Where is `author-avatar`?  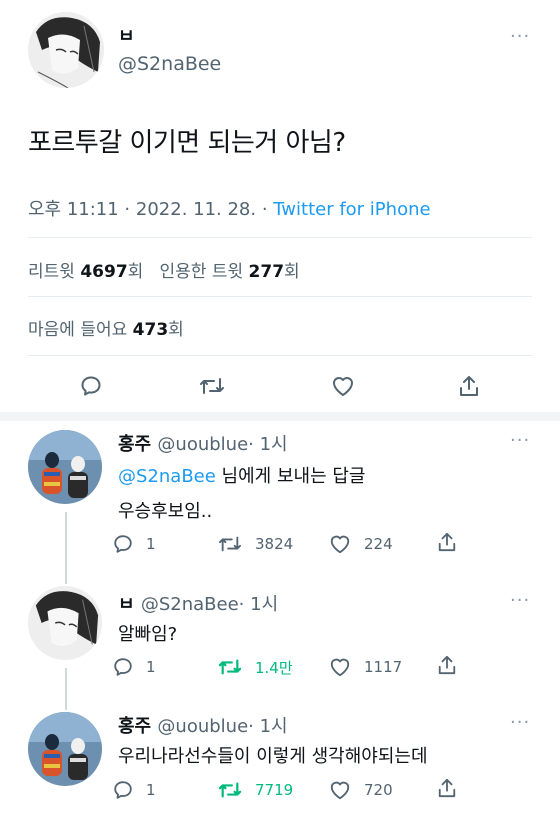 author-avatar is located at coordinates (66, 50).